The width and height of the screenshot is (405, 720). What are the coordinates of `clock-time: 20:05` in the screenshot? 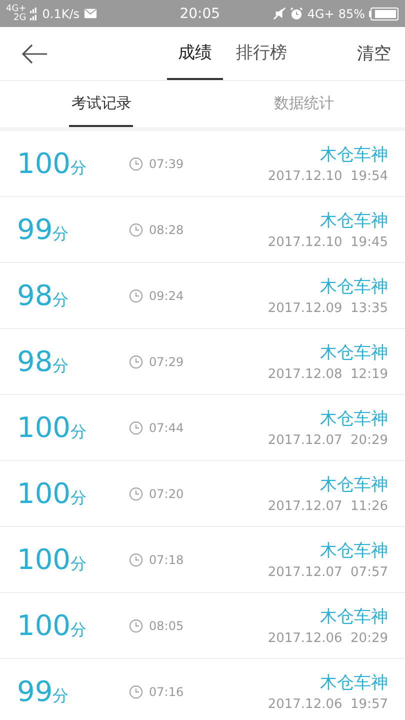 It's located at (199, 14).